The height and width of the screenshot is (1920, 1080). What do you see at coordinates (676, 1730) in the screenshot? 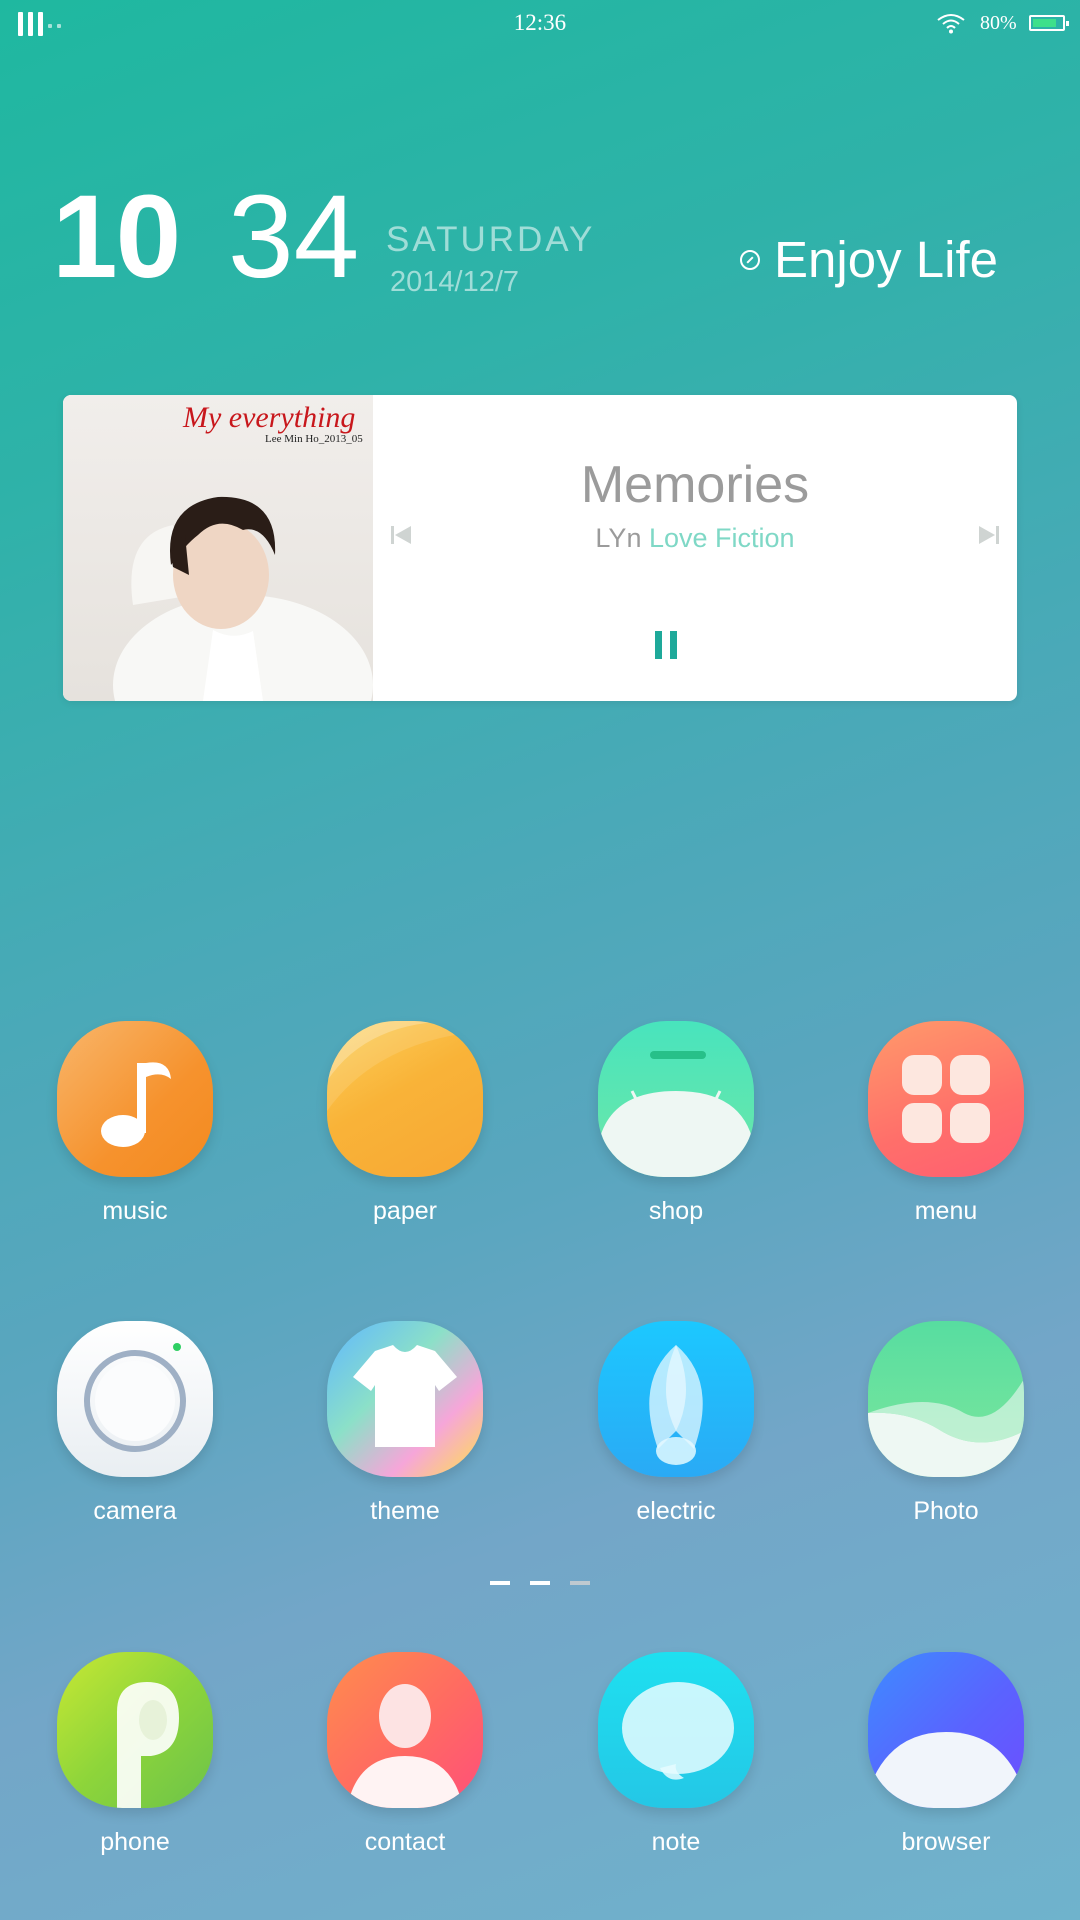
I see `note-bubble-icon` at bounding box center [676, 1730].